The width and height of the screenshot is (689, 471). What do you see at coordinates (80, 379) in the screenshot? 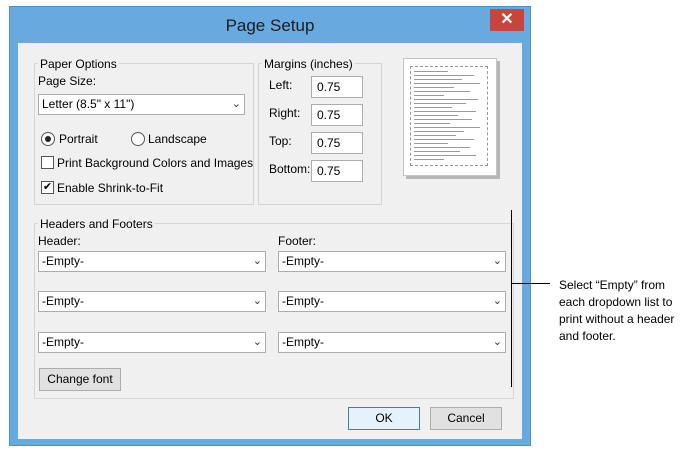
I see `change-font-button: Change font` at bounding box center [80, 379].